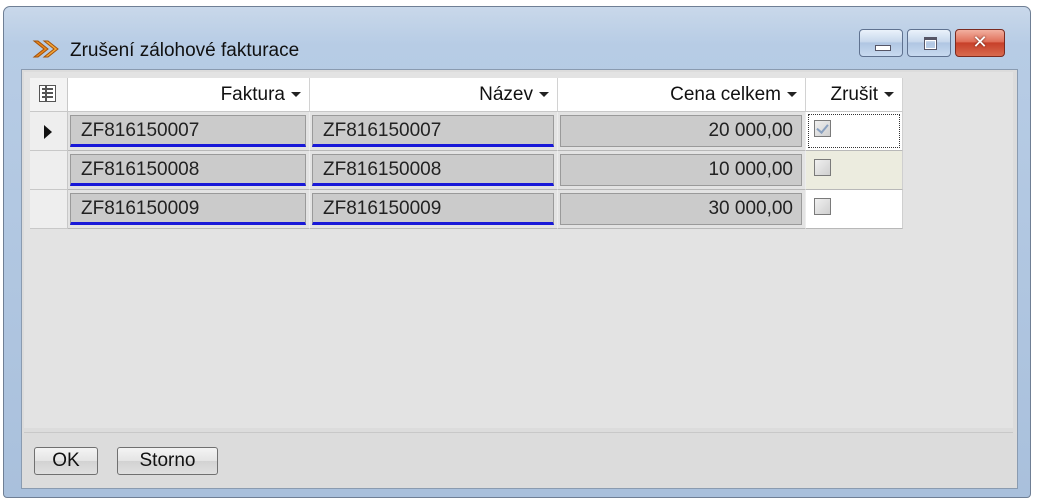  I want to click on cell-nazev: ZF816150009, so click(434, 209).